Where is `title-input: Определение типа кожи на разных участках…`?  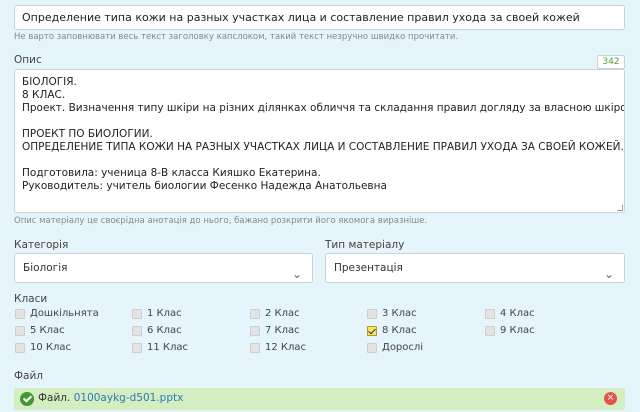 title-input: Определение типа кожи на разных участках… is located at coordinates (319, 17).